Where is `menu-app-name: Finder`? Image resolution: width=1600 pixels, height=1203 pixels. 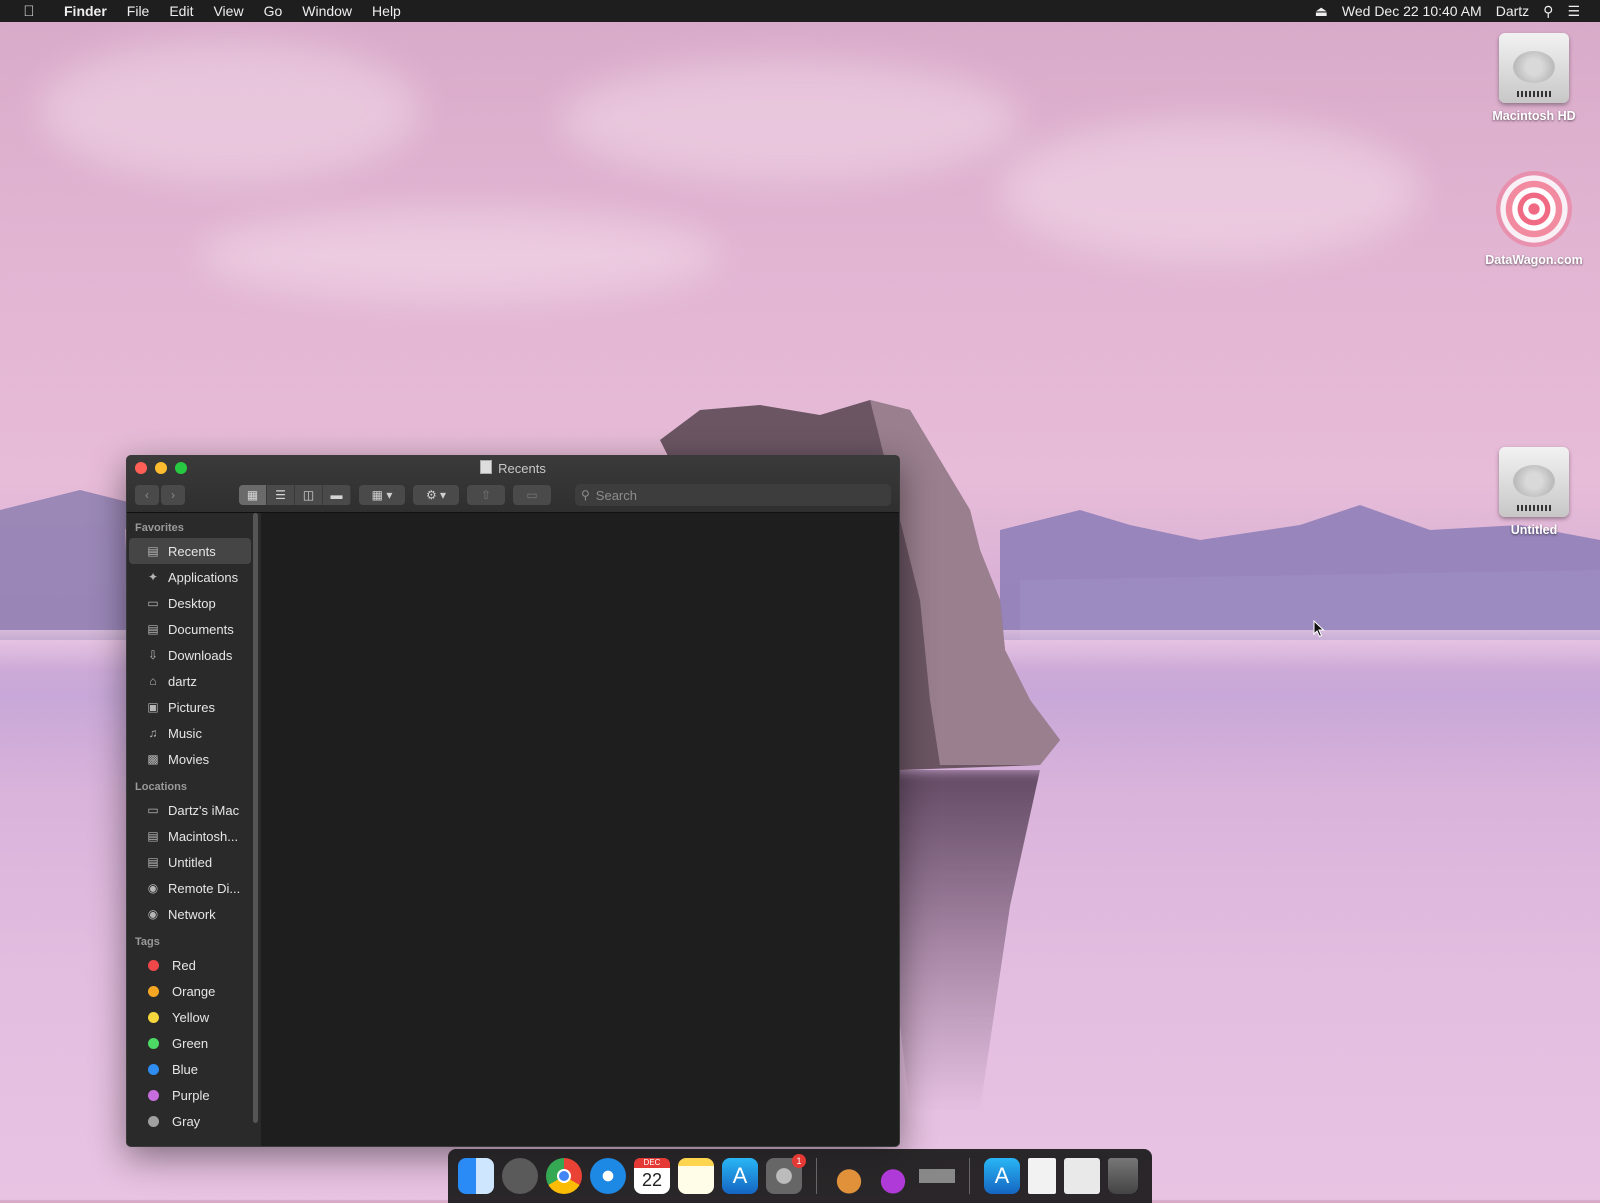
menu-app-name: Finder is located at coordinates (85, 11).